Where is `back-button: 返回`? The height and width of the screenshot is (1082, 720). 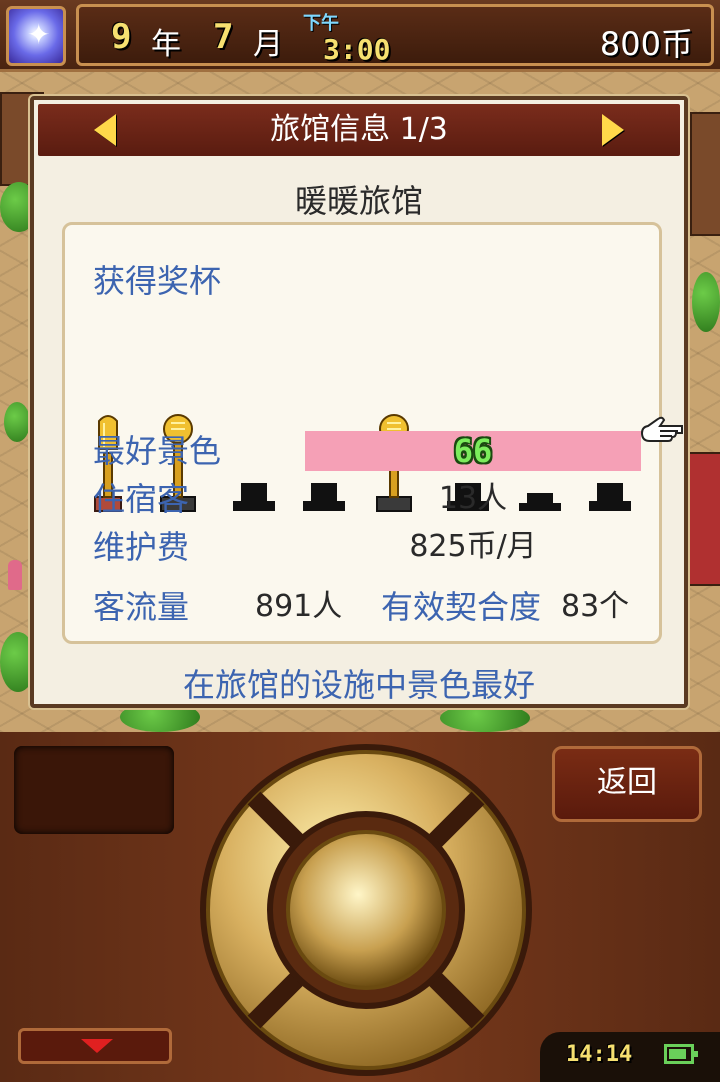 back-button: 返回 is located at coordinates (627, 784).